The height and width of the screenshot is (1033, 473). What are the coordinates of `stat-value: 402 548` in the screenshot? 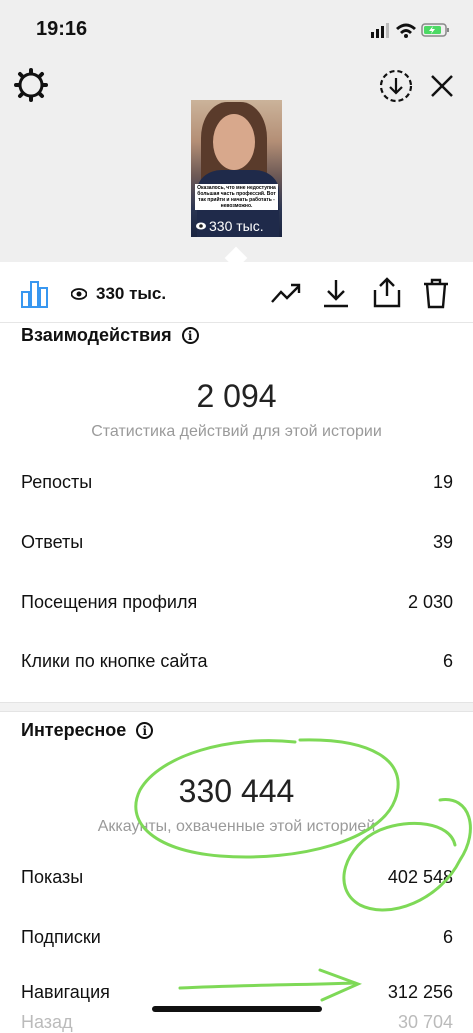 It's located at (420, 877).